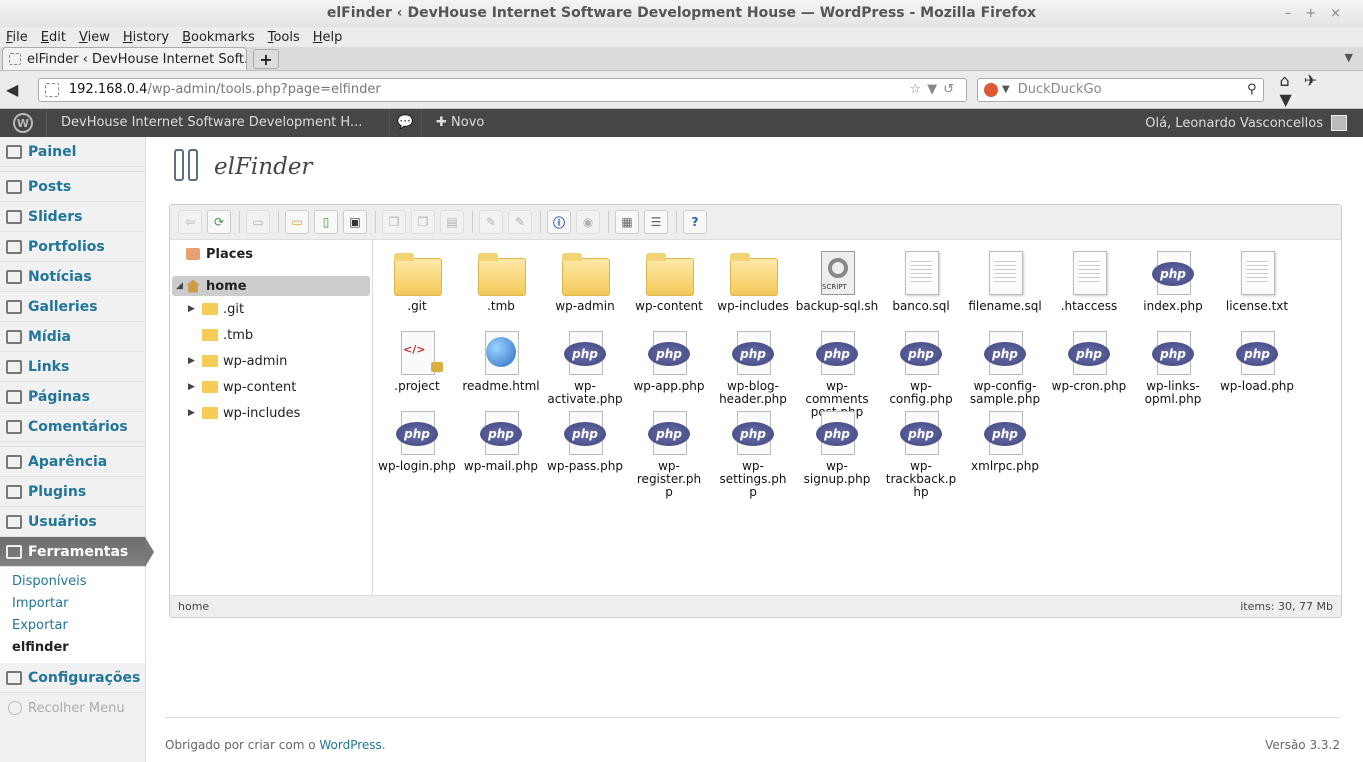 The width and height of the screenshot is (1363, 762). Describe the element at coordinates (72, 367) in the screenshot. I see `sidebar-item-links: Links` at that location.